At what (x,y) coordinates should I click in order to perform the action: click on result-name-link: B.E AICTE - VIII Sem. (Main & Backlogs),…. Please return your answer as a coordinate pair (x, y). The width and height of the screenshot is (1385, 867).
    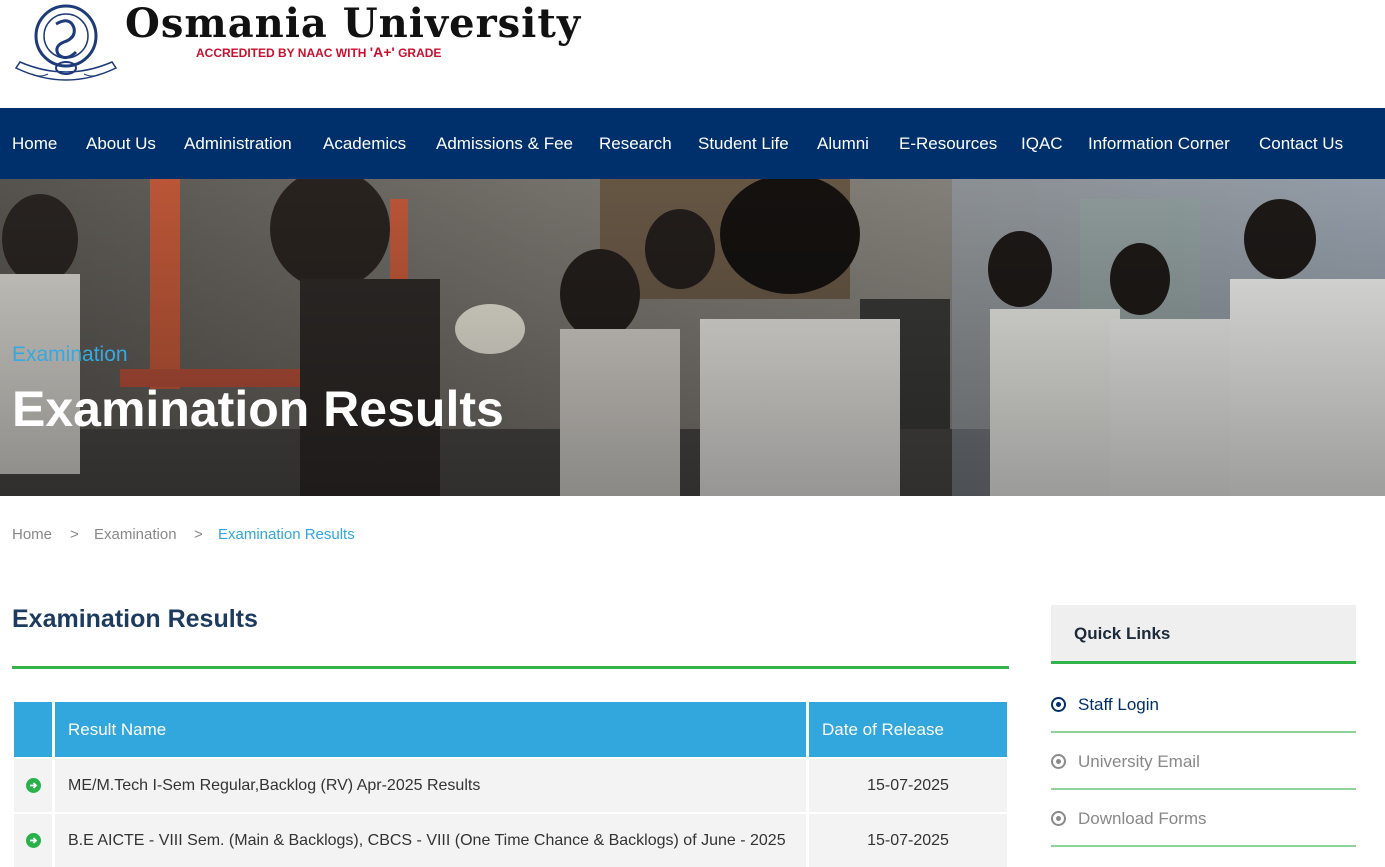
    Looking at the image, I should click on (430, 840).